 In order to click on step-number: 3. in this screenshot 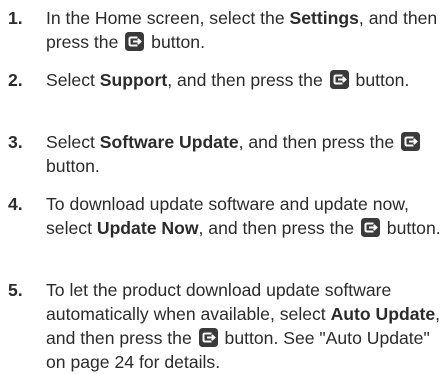, I will do `click(15, 142)`.